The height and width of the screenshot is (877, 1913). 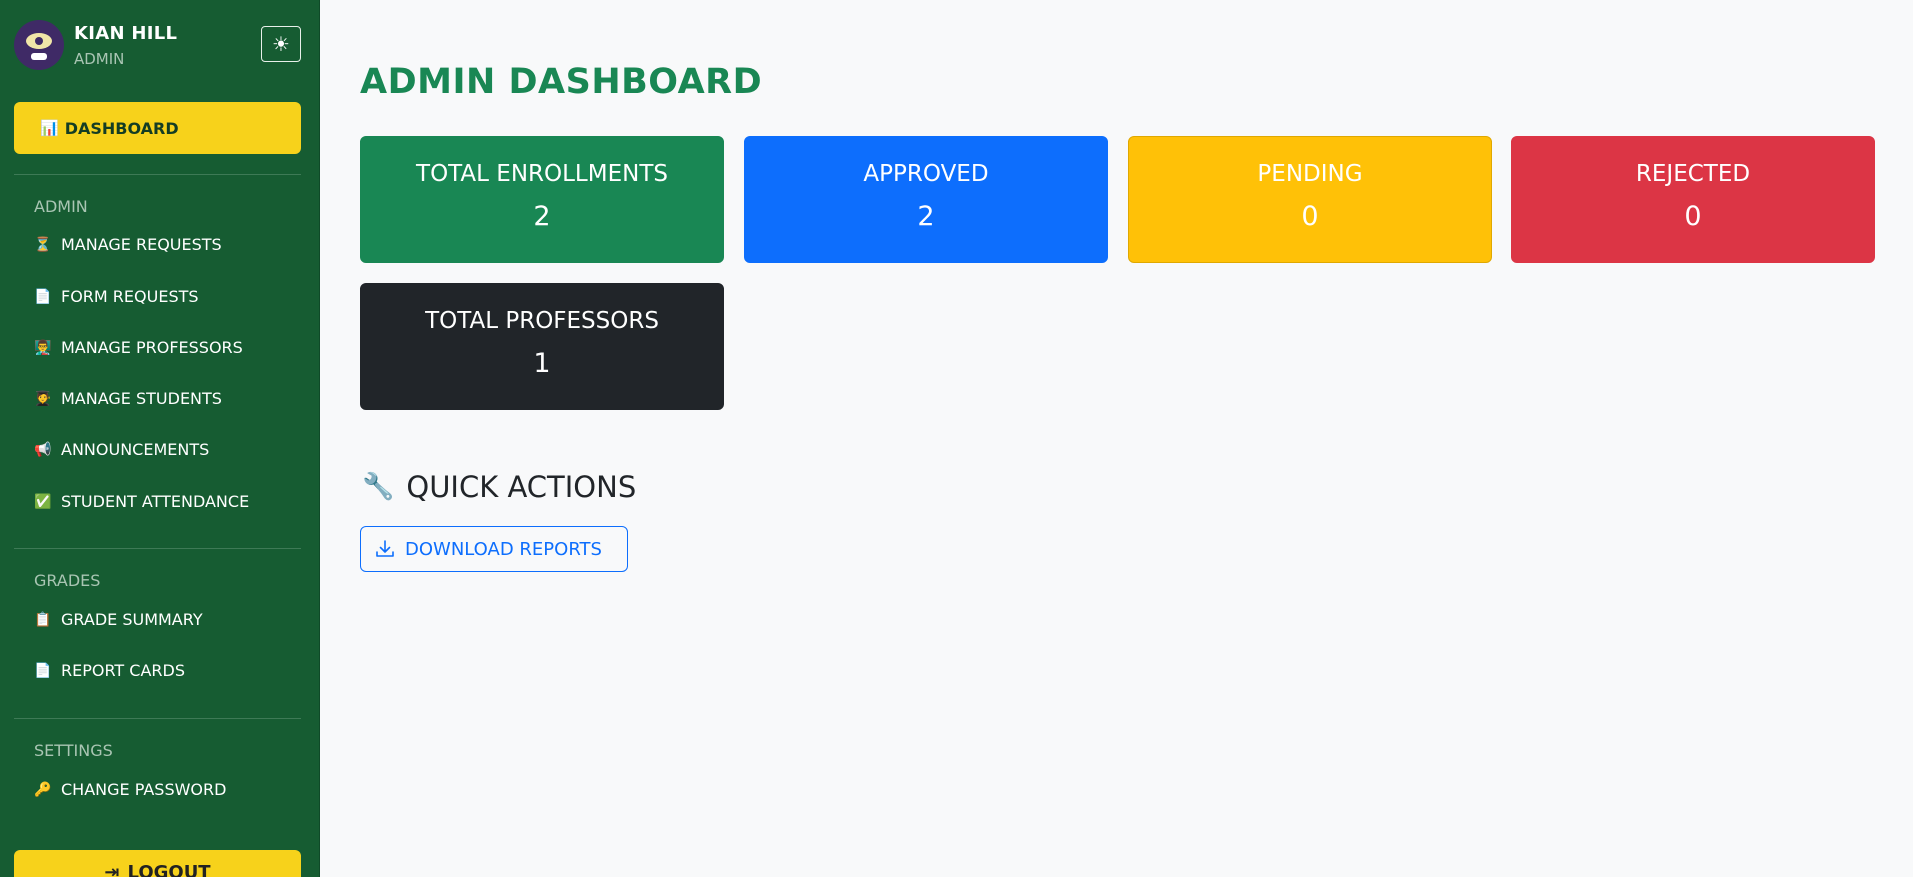 I want to click on logout-label: LOGOUT, so click(x=169, y=869).